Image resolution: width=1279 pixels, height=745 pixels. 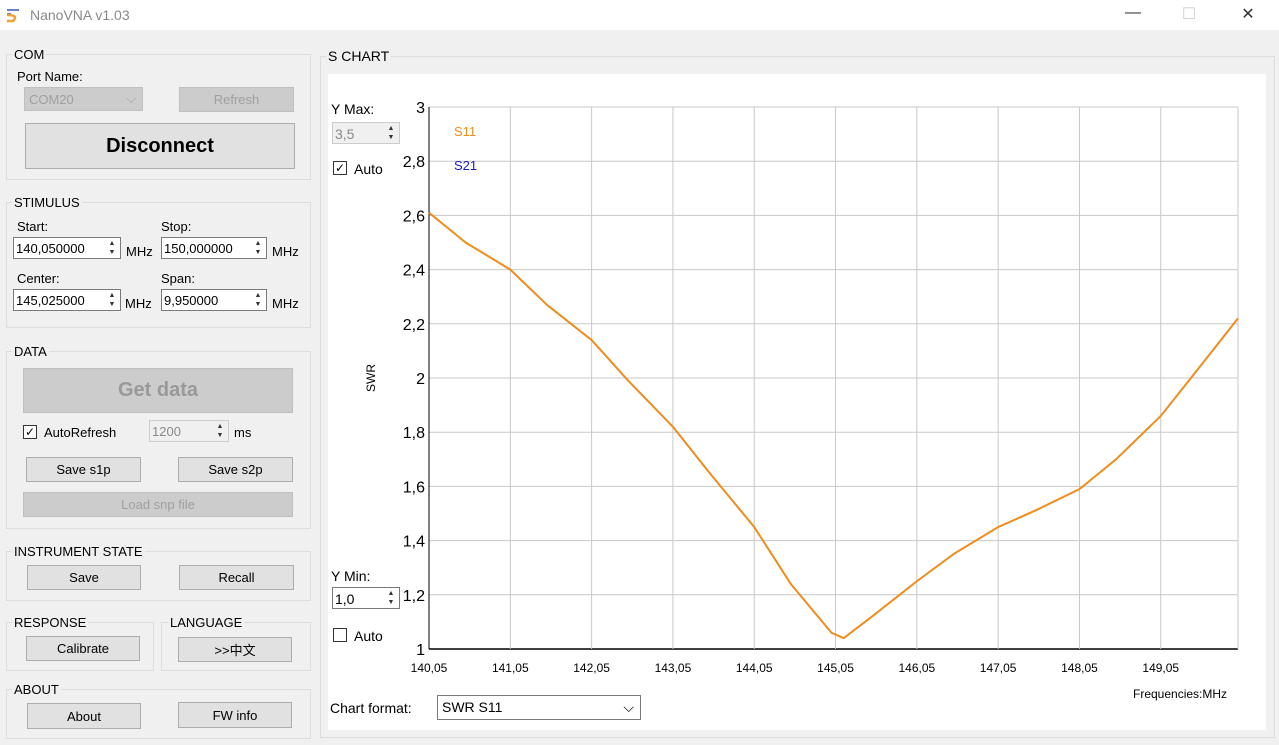 I want to click on x-tick-label: 148,05, so click(x=1079, y=668).